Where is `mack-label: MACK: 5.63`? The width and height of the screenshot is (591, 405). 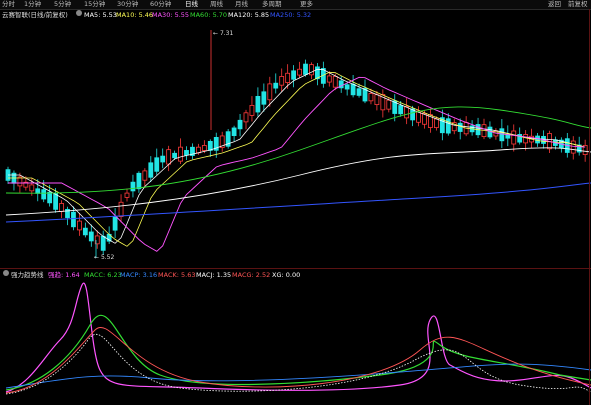 mack-label: MACK: 5.63 is located at coordinates (177, 275).